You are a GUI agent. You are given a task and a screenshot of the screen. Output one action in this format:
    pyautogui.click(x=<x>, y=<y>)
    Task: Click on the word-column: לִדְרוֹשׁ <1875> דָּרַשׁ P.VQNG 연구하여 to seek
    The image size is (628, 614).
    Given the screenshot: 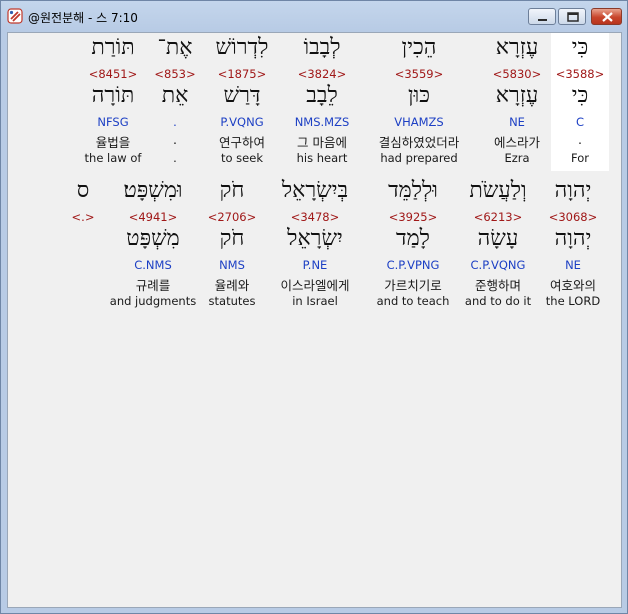 What is the action you would take?
    pyautogui.click(x=242, y=102)
    